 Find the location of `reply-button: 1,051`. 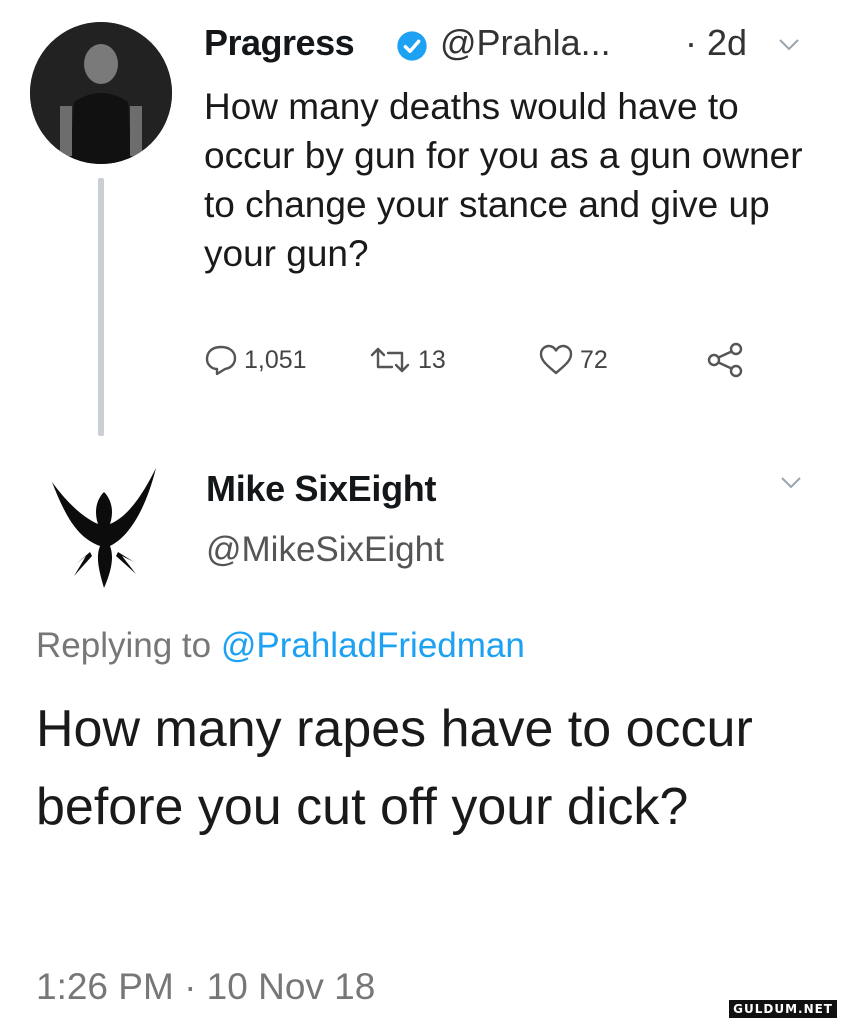

reply-button: 1,051 is located at coordinates (255, 360).